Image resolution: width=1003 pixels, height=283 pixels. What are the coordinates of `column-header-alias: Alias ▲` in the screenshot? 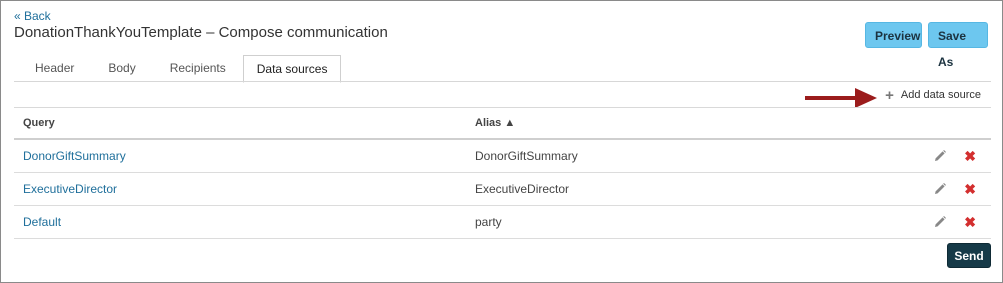 It's located at (689, 123).